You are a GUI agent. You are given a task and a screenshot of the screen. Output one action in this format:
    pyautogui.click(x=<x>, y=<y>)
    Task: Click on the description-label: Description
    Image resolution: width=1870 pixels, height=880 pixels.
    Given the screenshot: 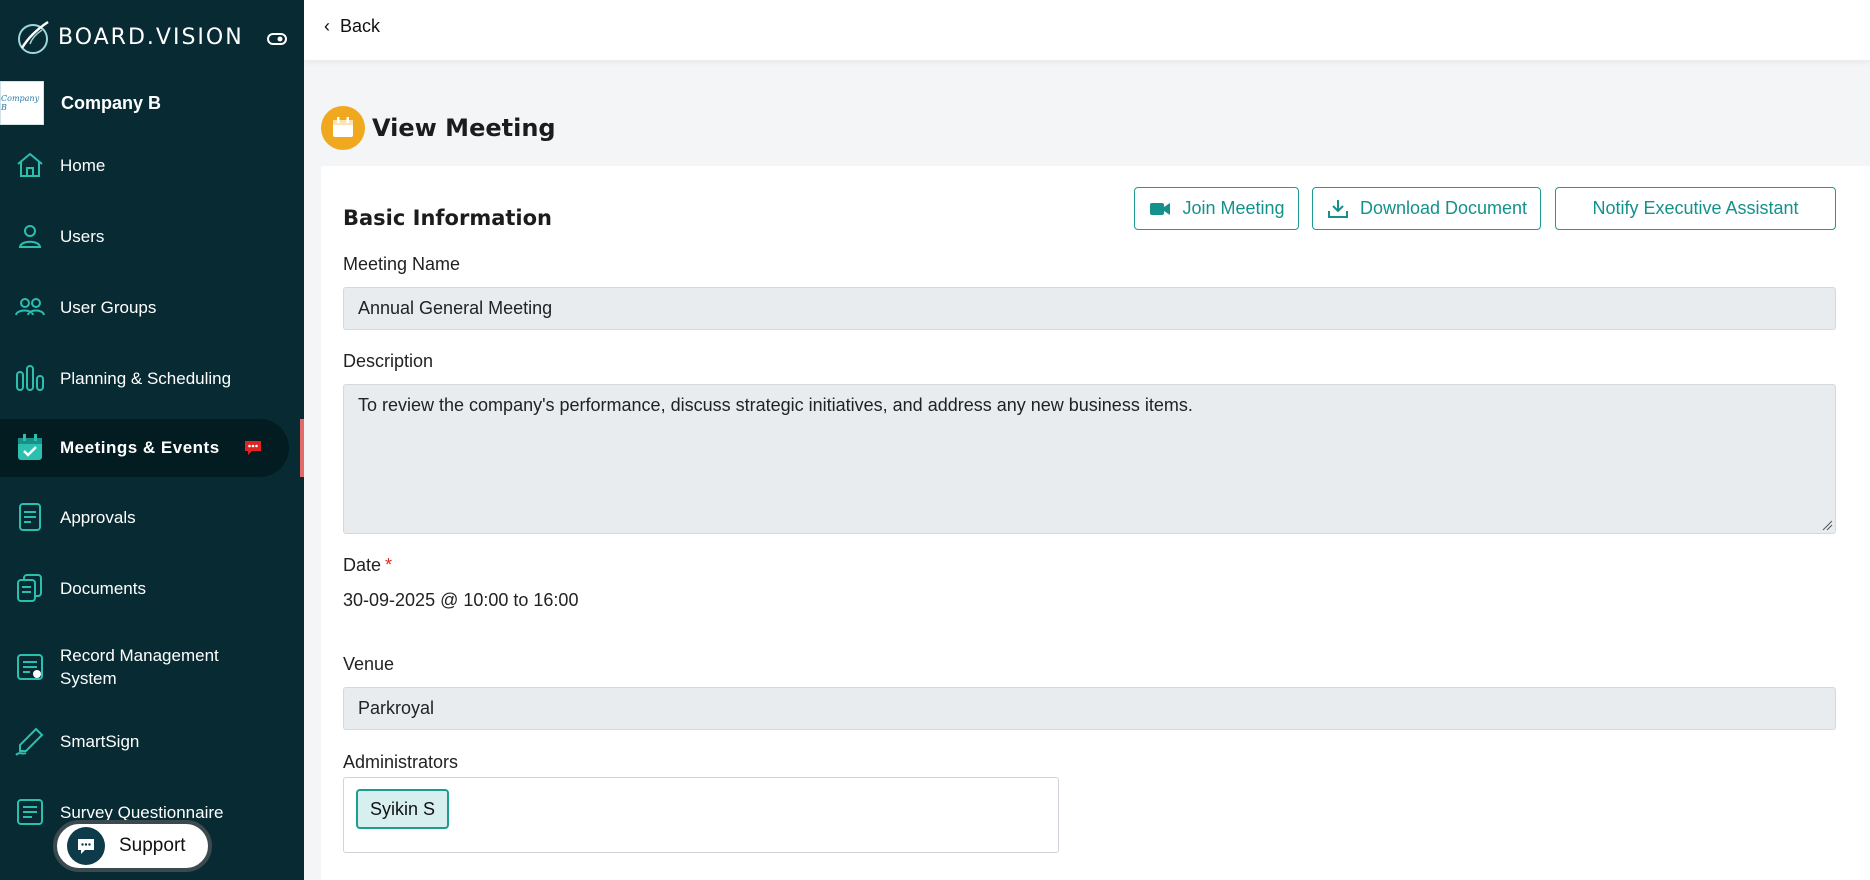 What is the action you would take?
    pyautogui.click(x=388, y=361)
    